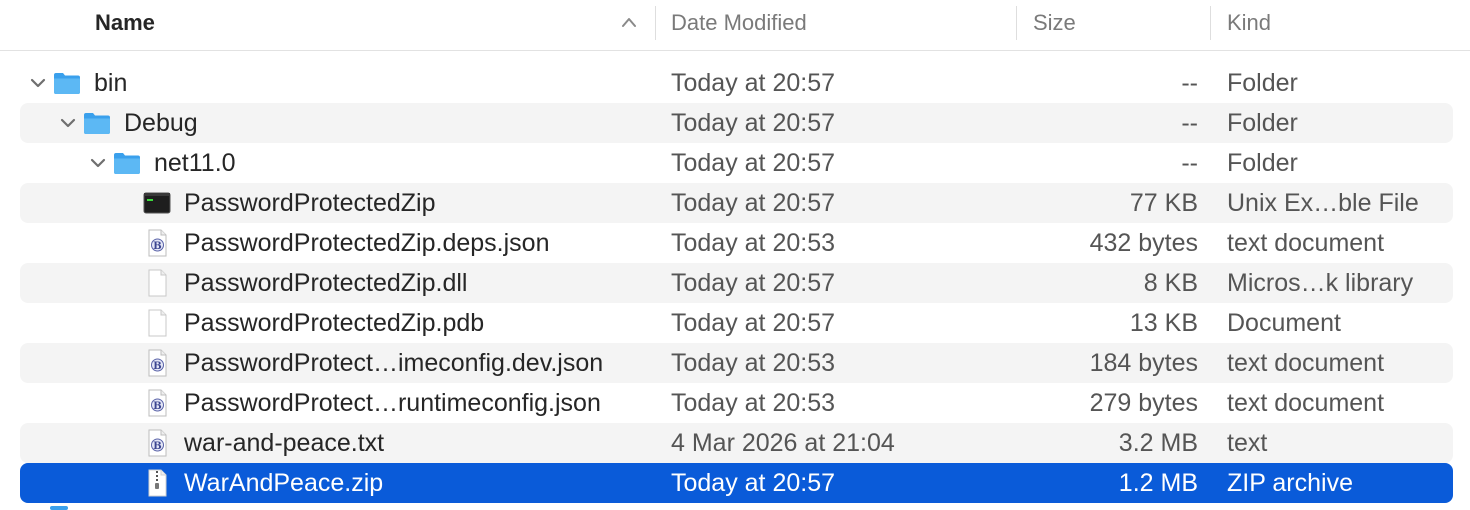 This screenshot has height=510, width=1470. What do you see at coordinates (284, 483) in the screenshot?
I see `file-name: WarAndPeace.zip` at bounding box center [284, 483].